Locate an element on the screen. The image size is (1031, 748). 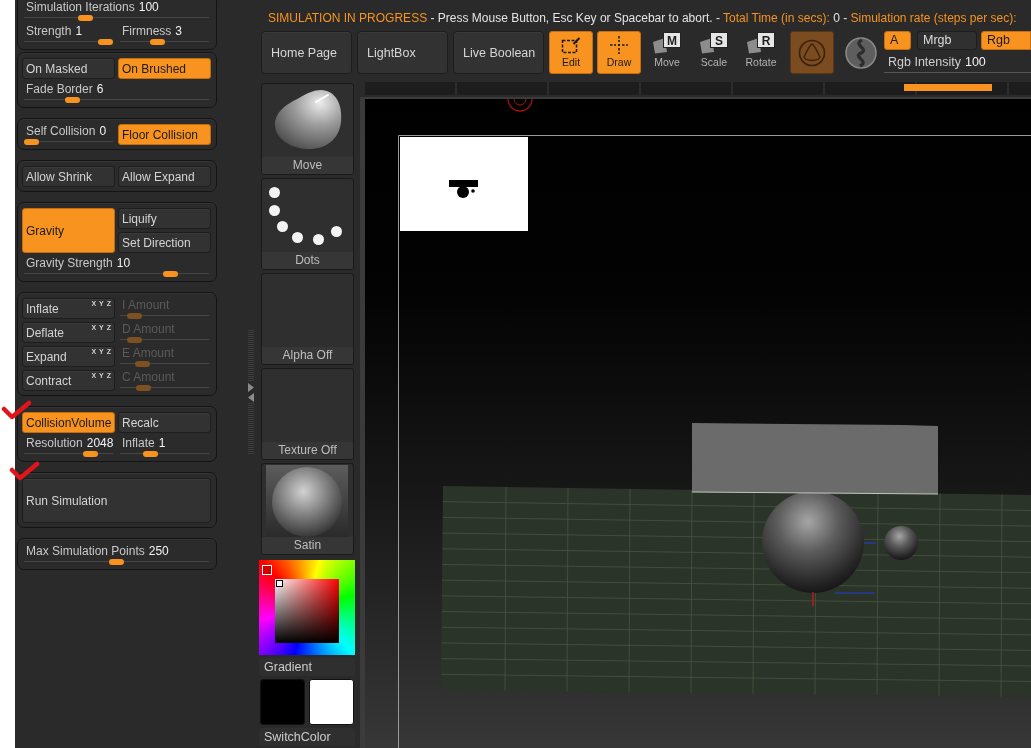
toggle-button: On Masked is located at coordinates (68, 68).